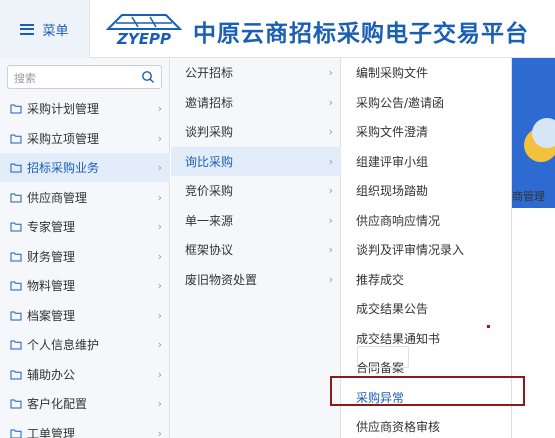 The width and height of the screenshot is (555, 438). What do you see at coordinates (209, 191) in the screenshot?
I see `level2-item-label: 竞价采购` at bounding box center [209, 191].